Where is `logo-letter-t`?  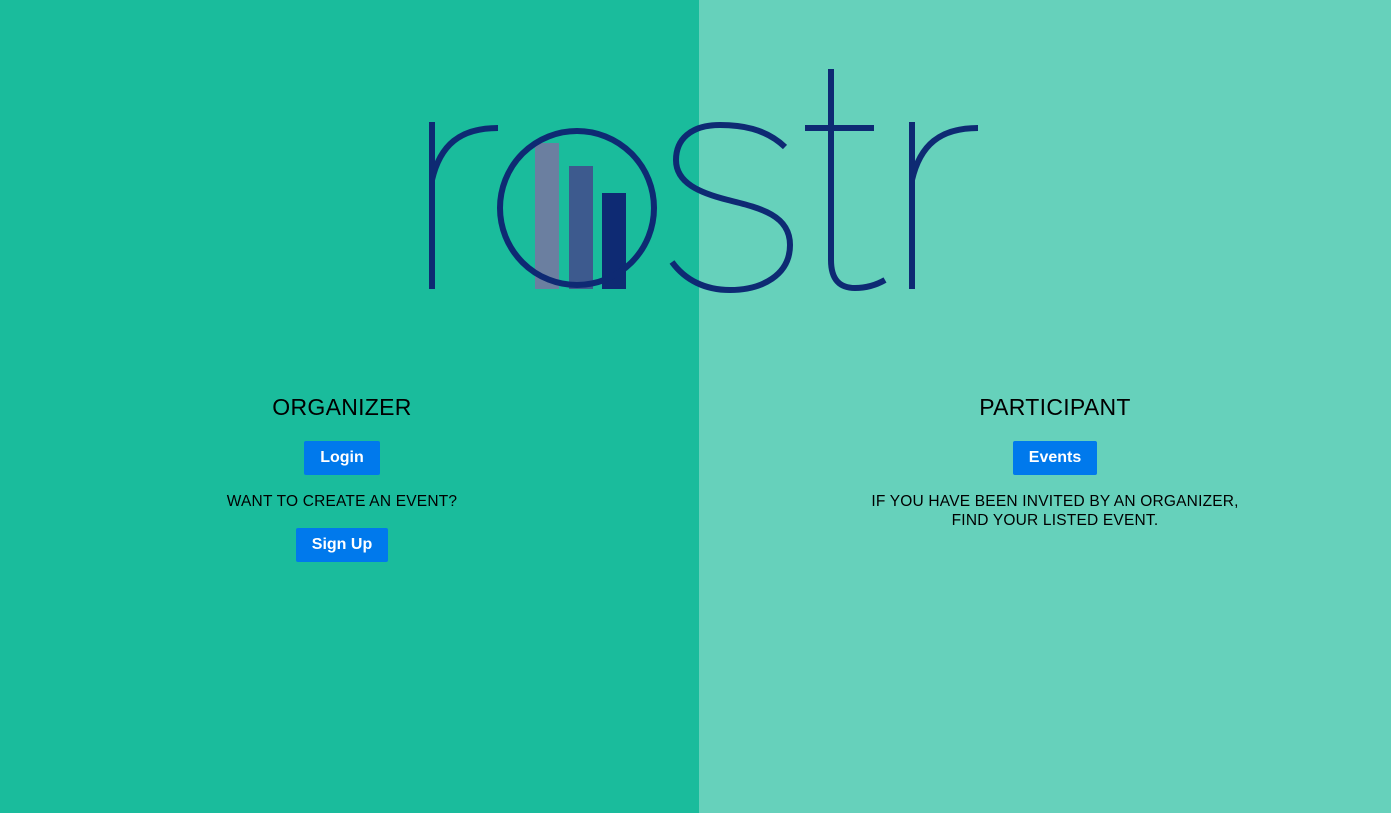 logo-letter-t is located at coordinates (857, 180).